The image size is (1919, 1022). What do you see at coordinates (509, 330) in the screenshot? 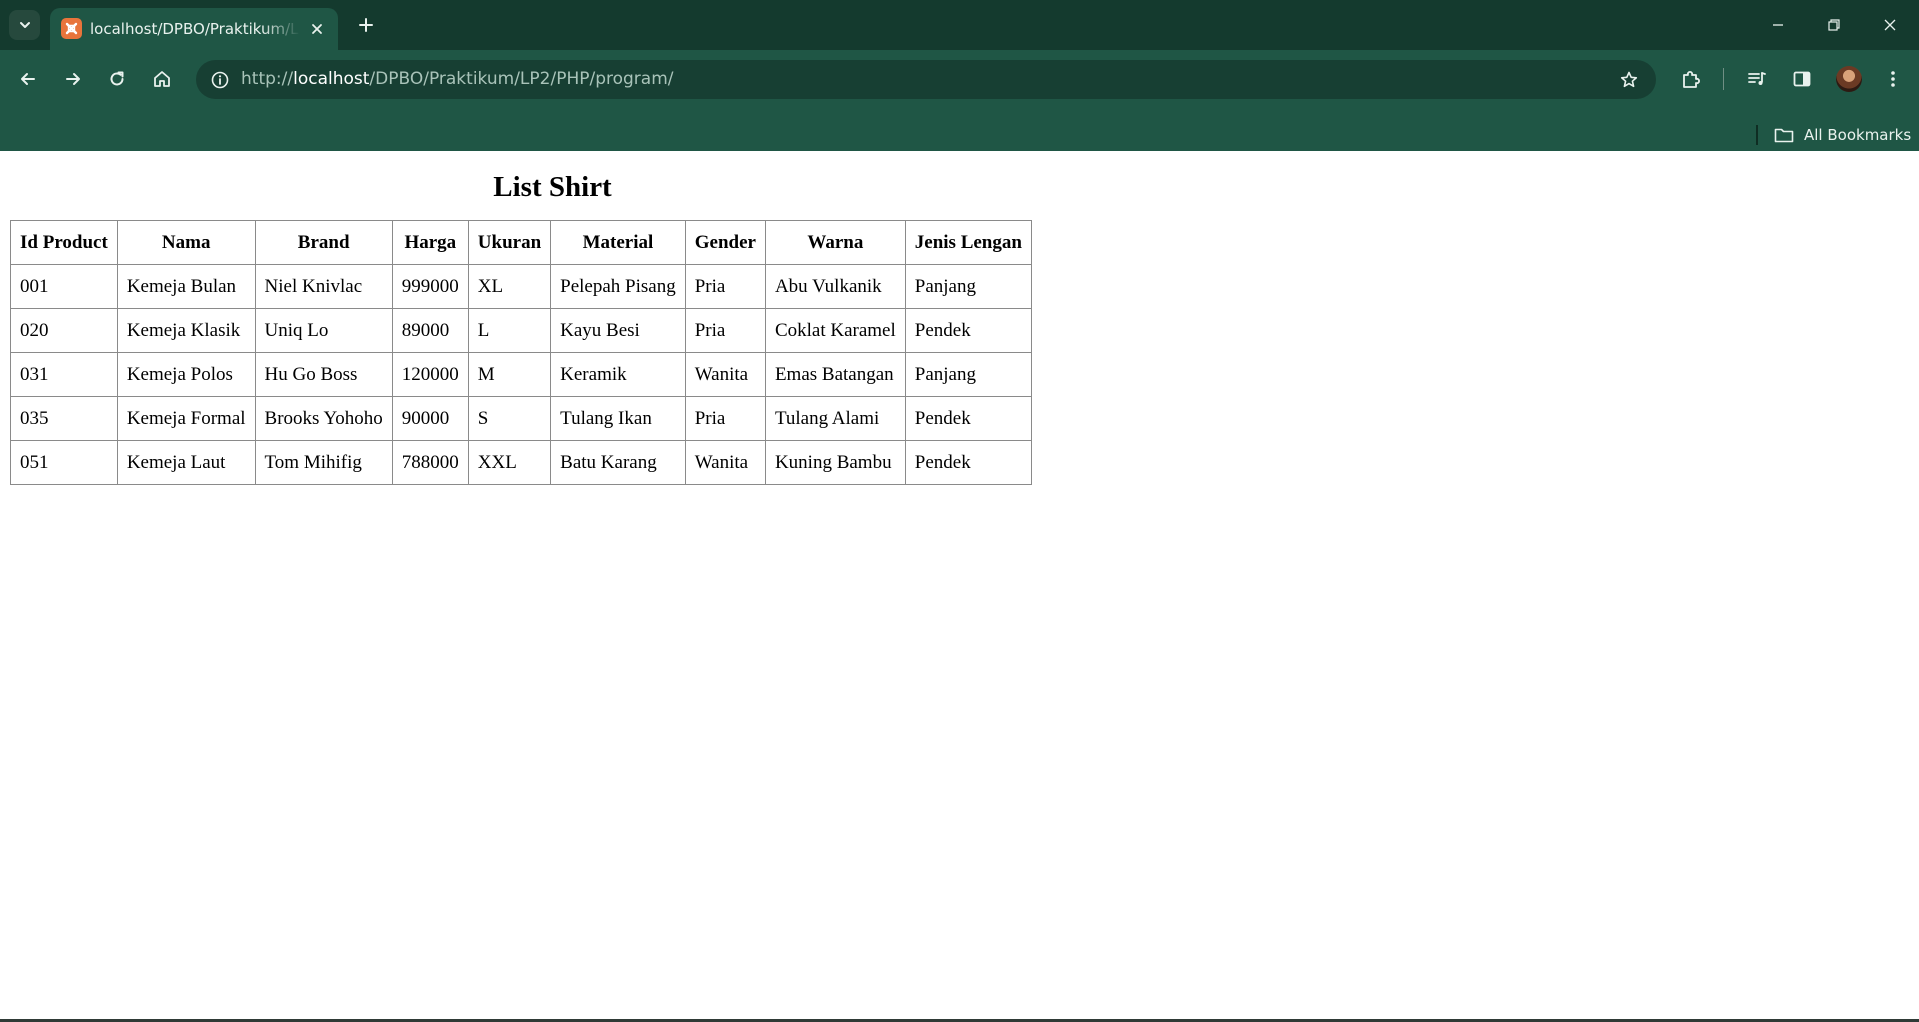
I see `table-cell: L` at bounding box center [509, 330].